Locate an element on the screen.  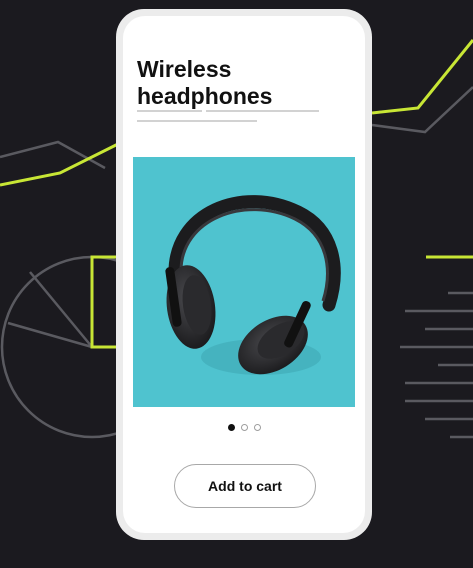
product-title: Wireless headphones is located at coordinates (242, 83).